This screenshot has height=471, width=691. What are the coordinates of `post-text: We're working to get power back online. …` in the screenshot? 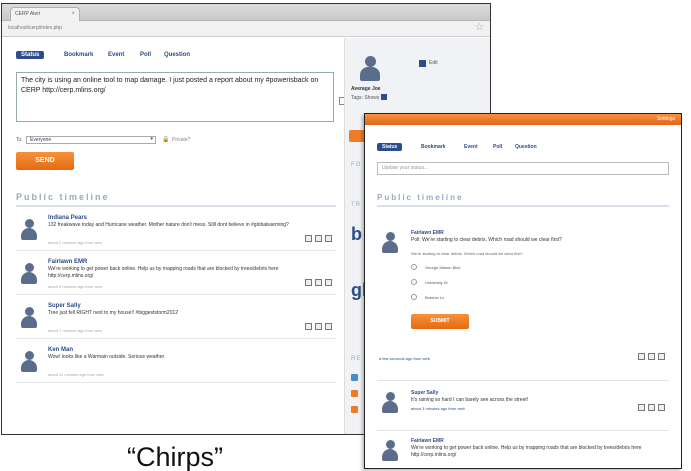 It's located at (526, 451).